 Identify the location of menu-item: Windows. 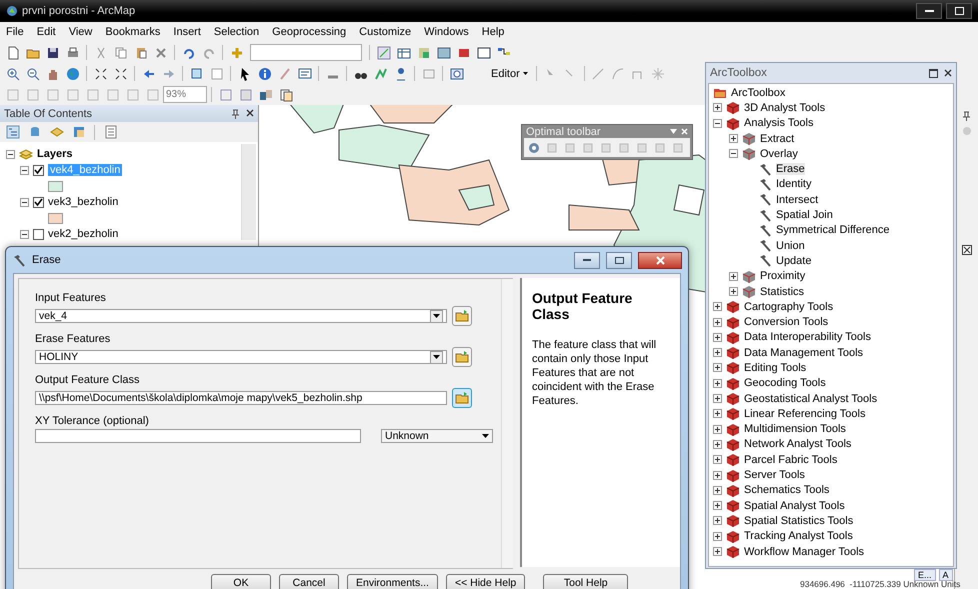
(446, 32).